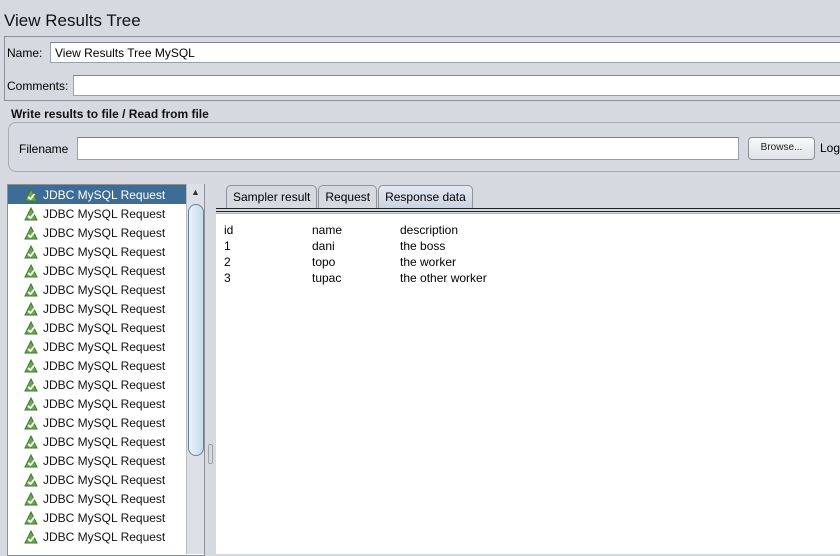 The image size is (840, 556). Describe the element at coordinates (445, 52) in the screenshot. I see `name-input: View Results Tree MySQL` at that location.